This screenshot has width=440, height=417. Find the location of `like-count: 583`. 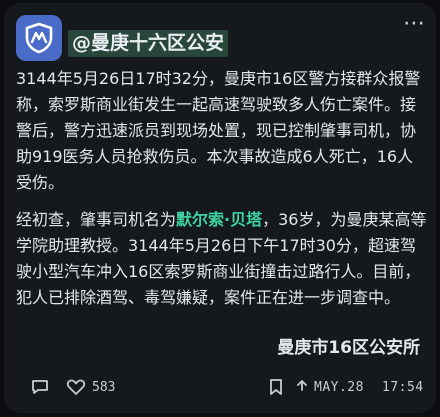

like-count: 583 is located at coordinates (104, 387).